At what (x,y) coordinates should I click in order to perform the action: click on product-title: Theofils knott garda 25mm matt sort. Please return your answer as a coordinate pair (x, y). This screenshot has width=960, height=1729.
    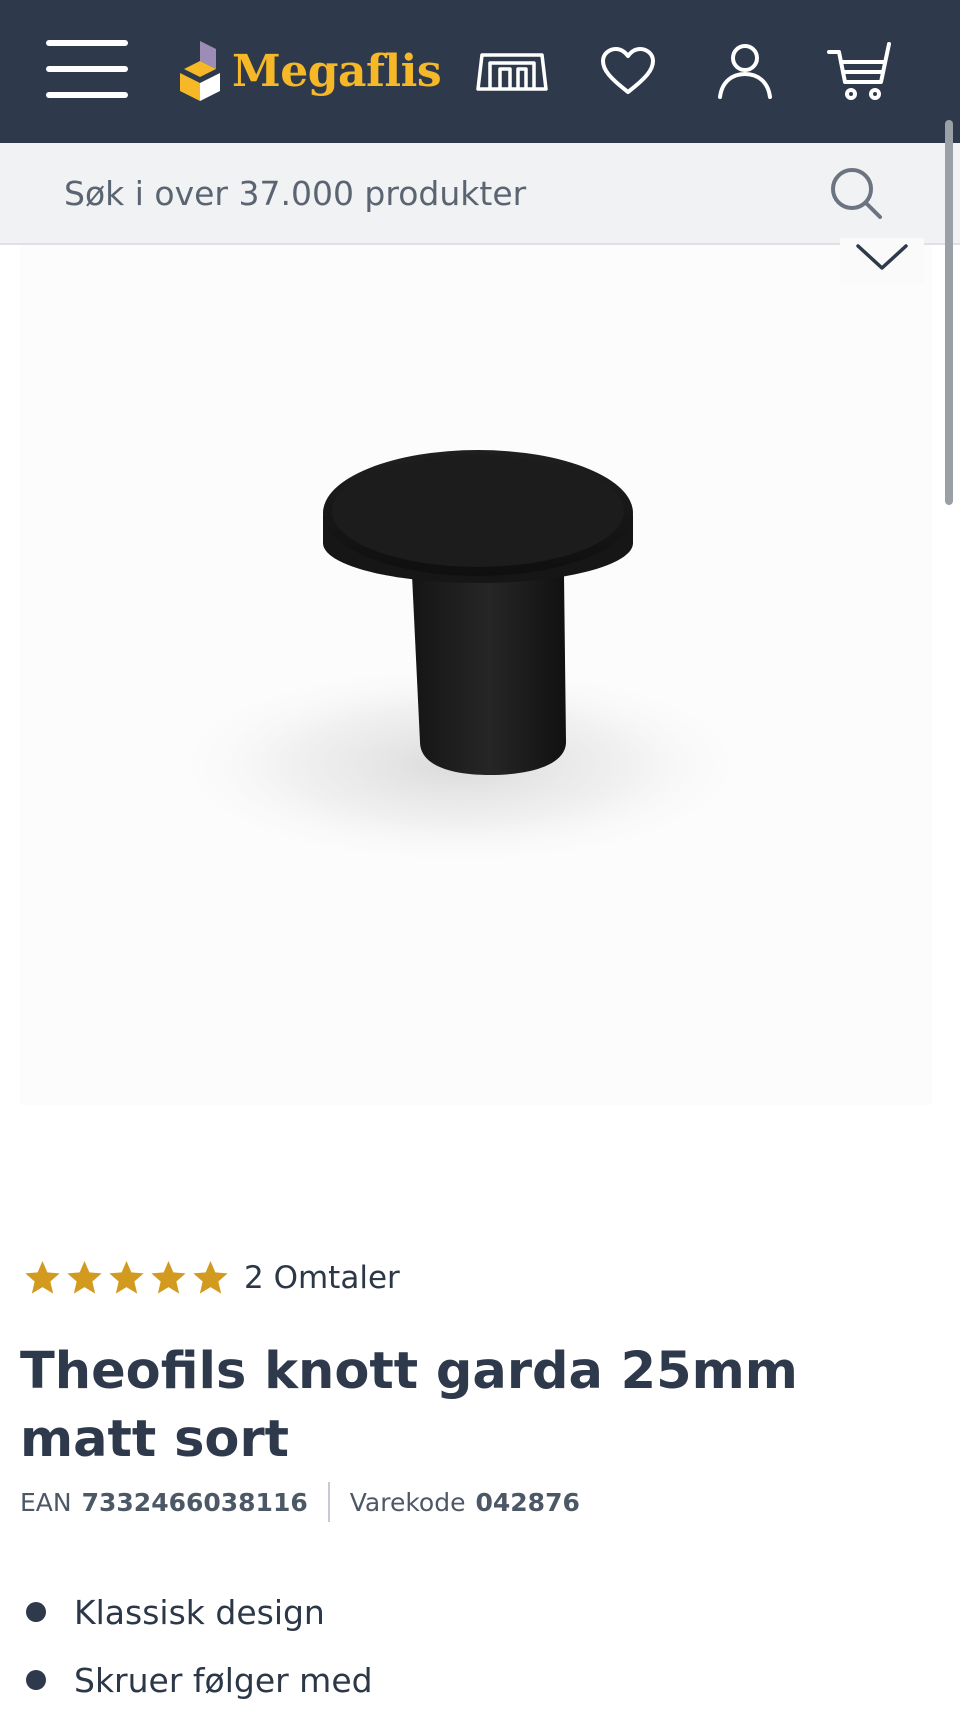
    Looking at the image, I should click on (409, 1405).